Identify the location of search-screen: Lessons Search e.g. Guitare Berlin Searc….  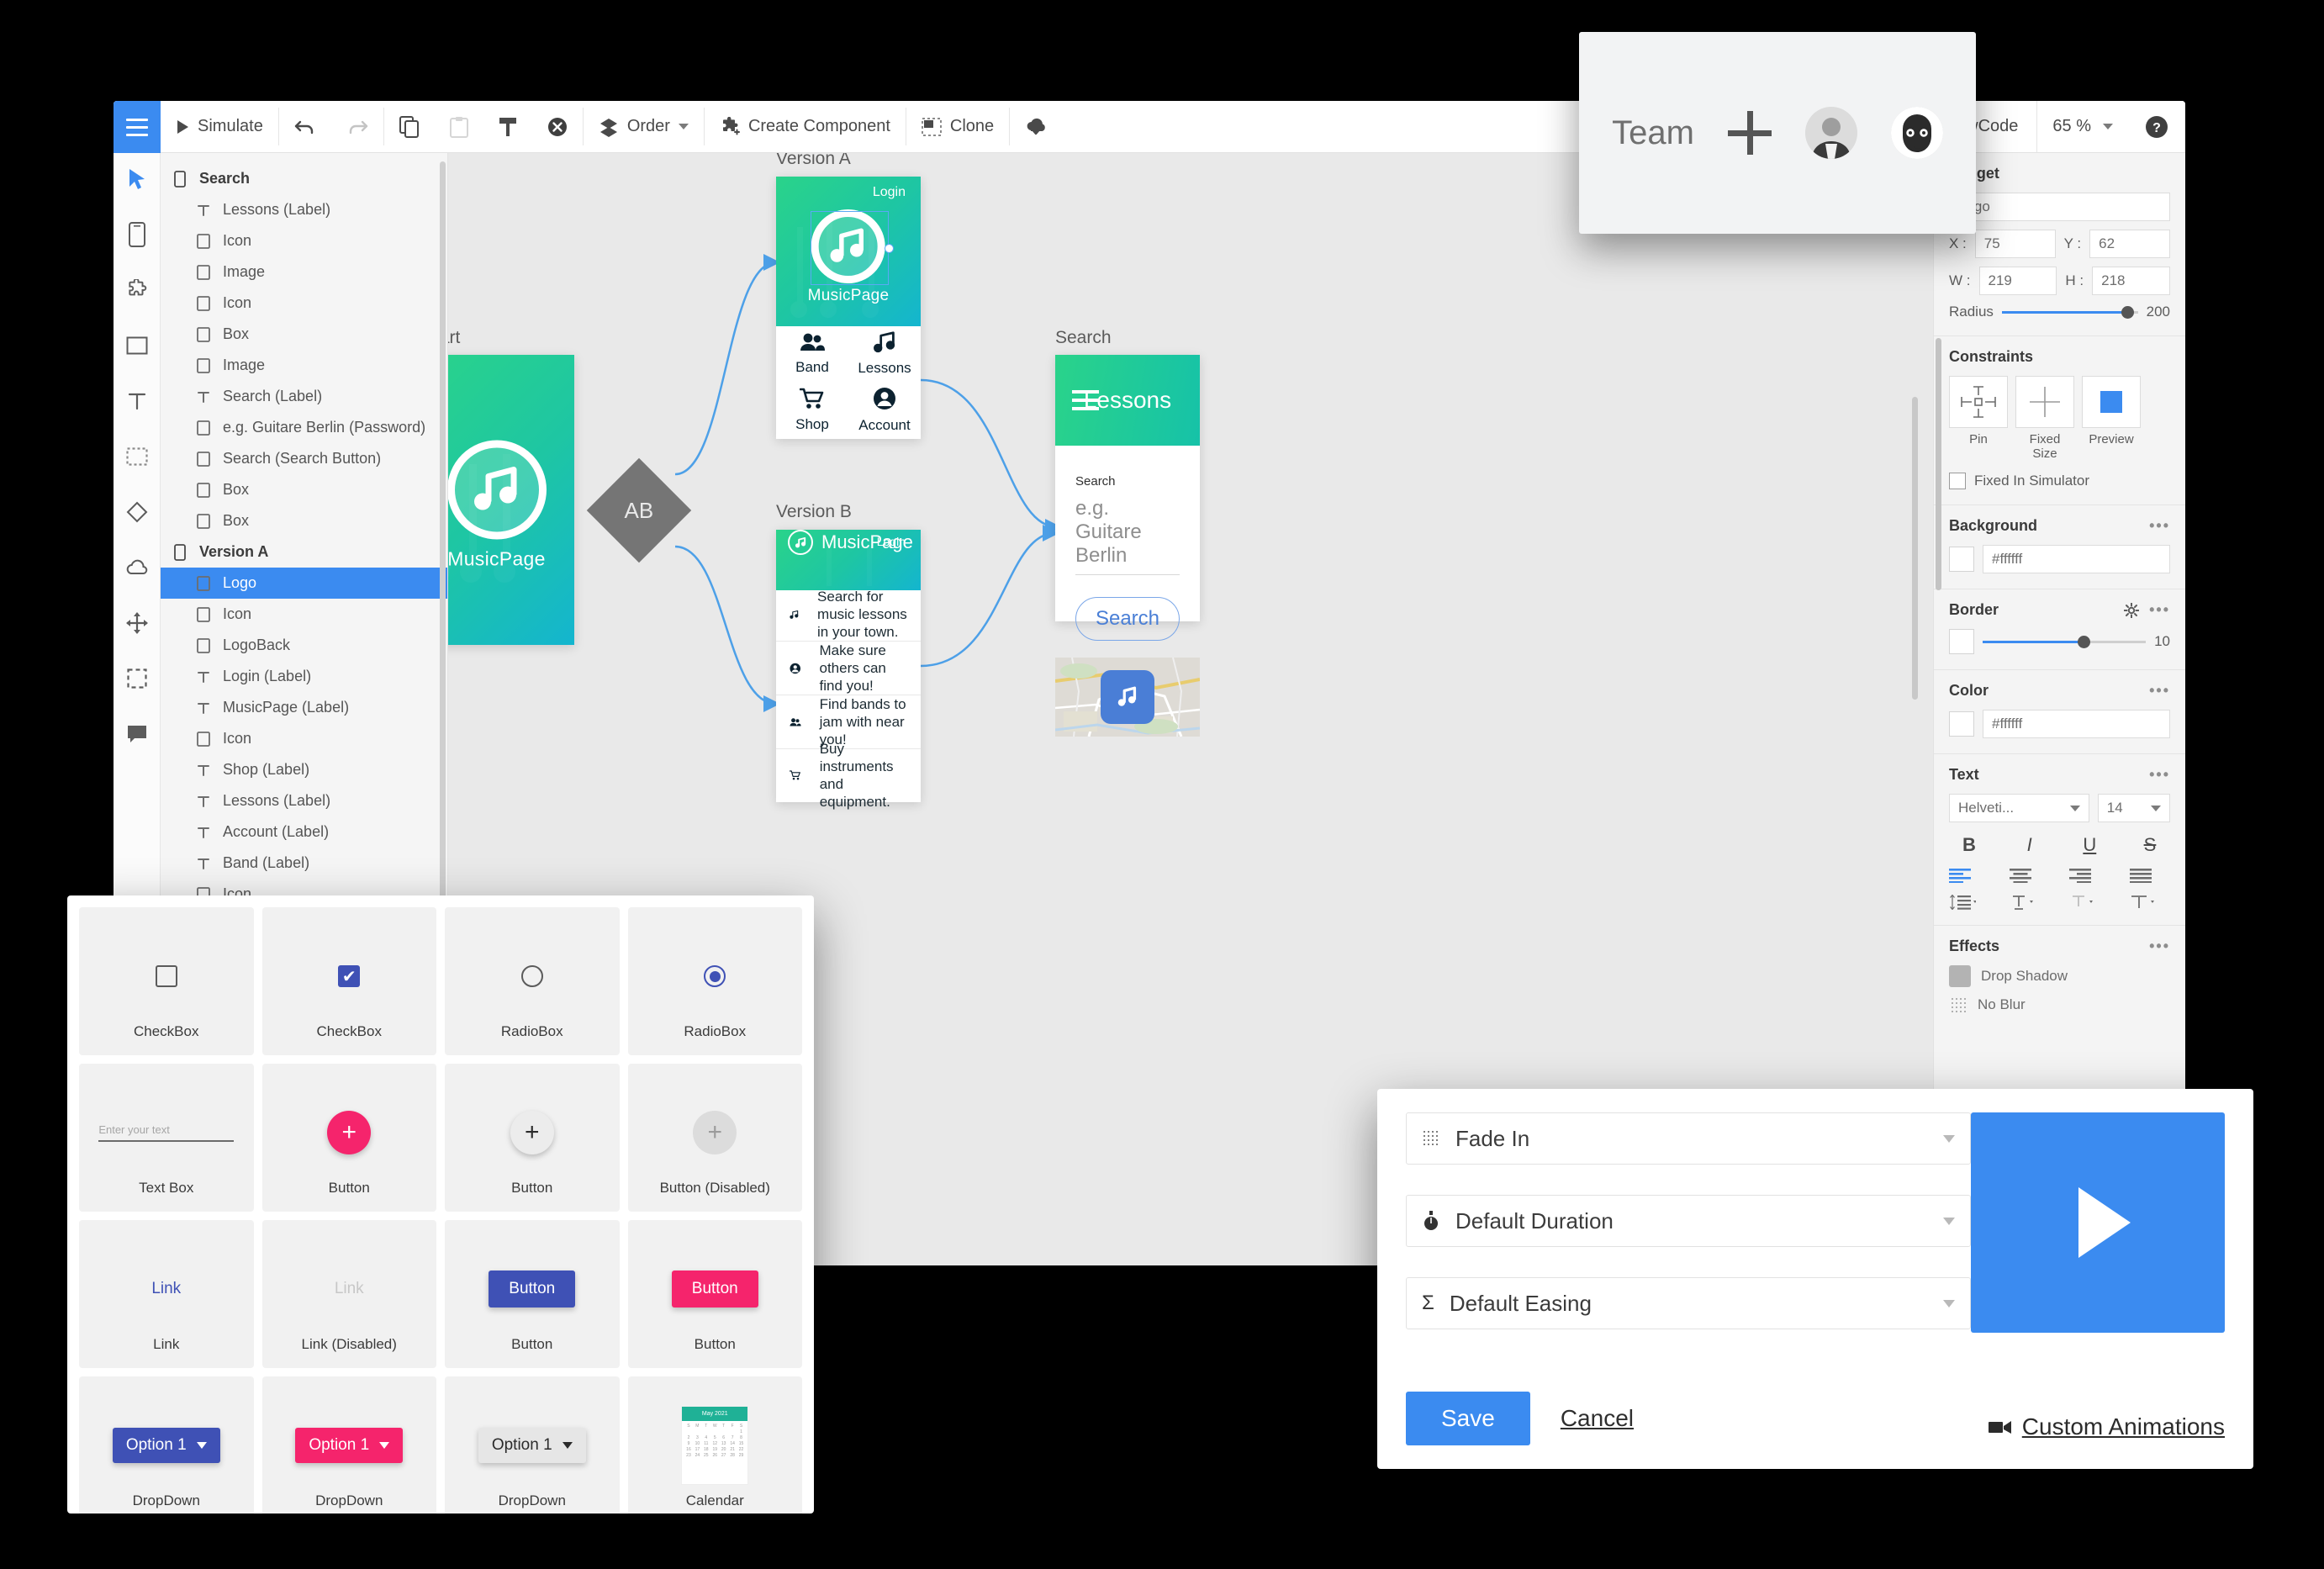
(1127, 546).